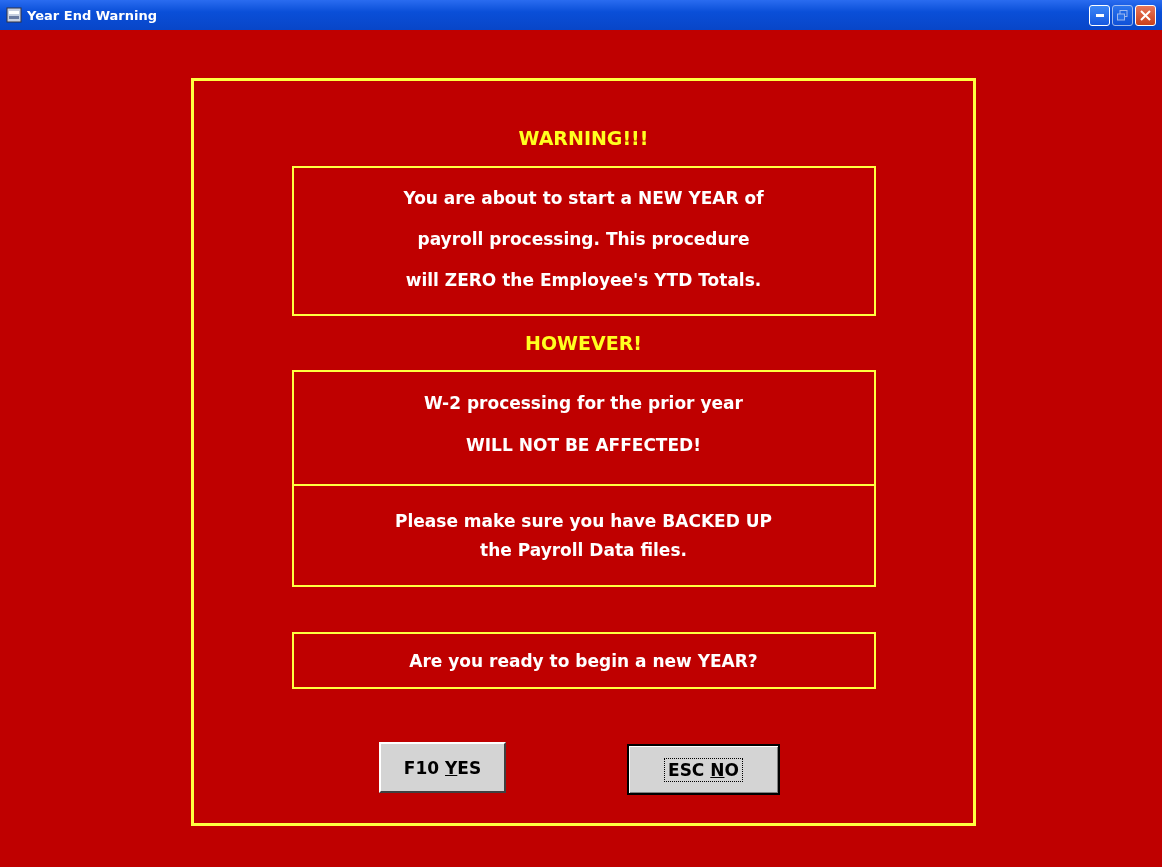  Describe the element at coordinates (583, 138) in the screenshot. I see `warning-heading: WARNING!!!` at that location.